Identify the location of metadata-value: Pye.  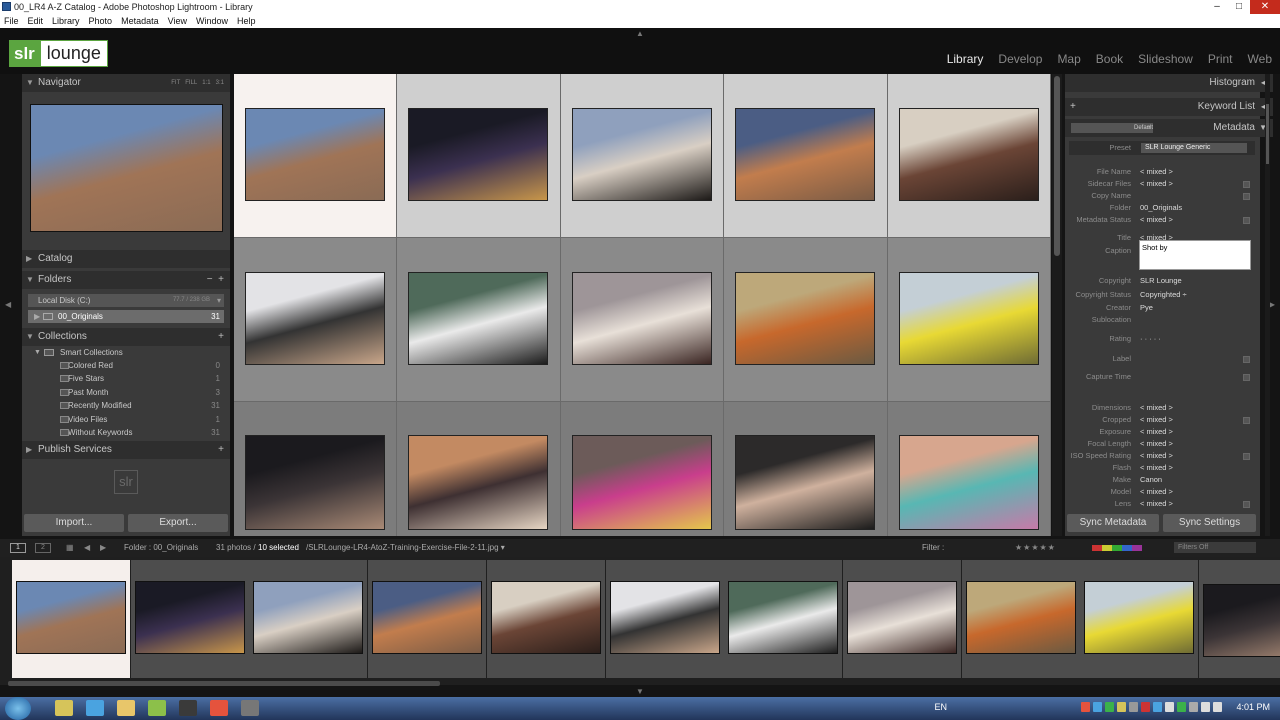
(1146, 308).